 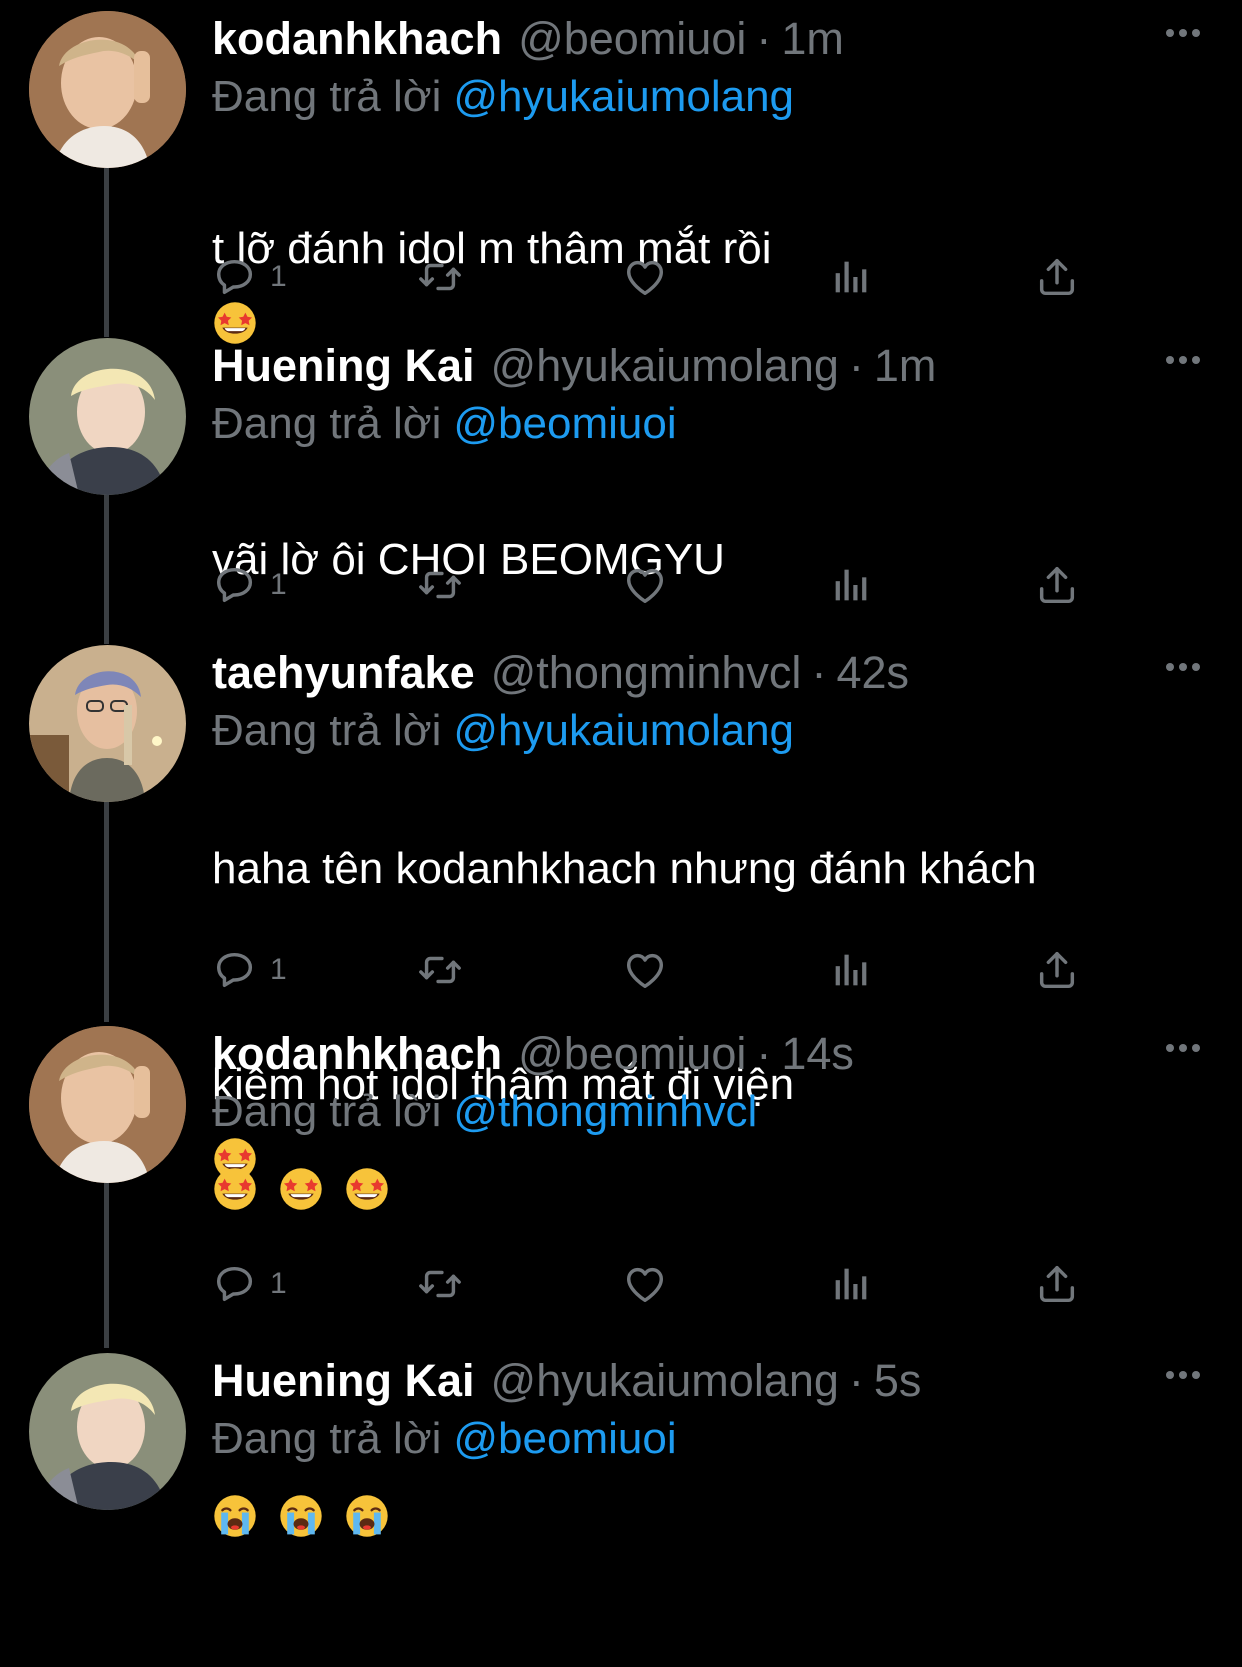 I want to click on tweet-header: Huening Kai @hyukaiumolang · 5s, so click(x=566, y=1381).